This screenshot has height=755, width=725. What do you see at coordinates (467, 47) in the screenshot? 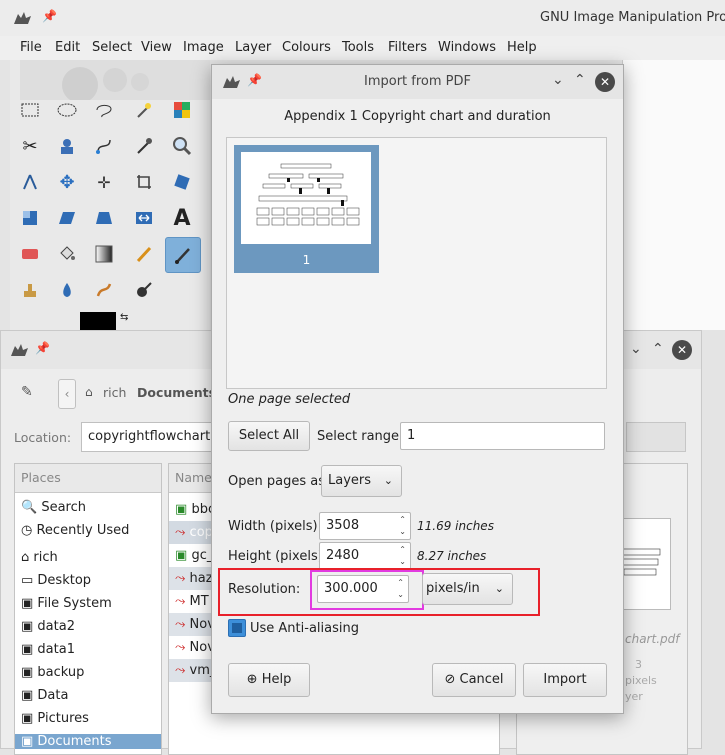
I see `menu-windows: Windows` at bounding box center [467, 47].